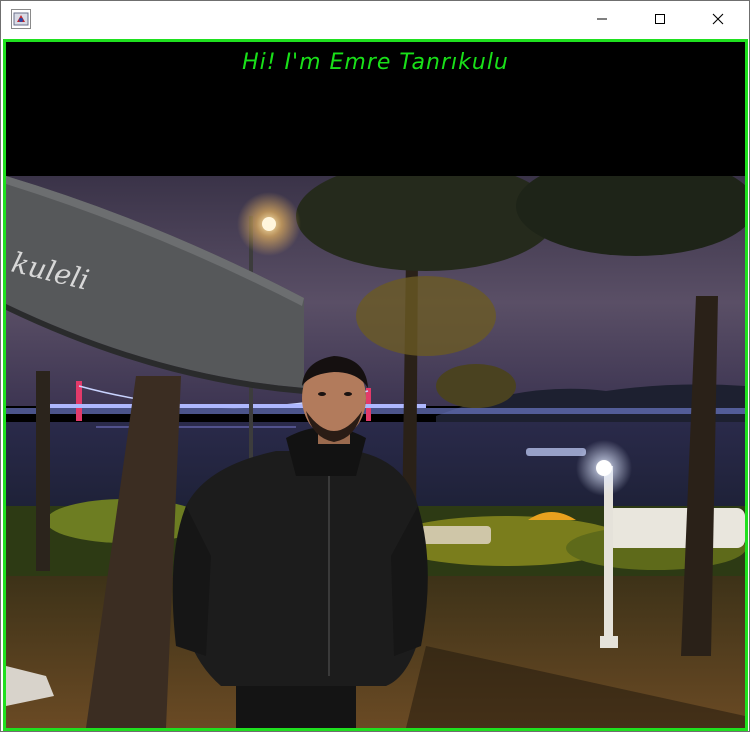 The width and height of the screenshot is (750, 732). I want to click on close-button, so click(718, 19).